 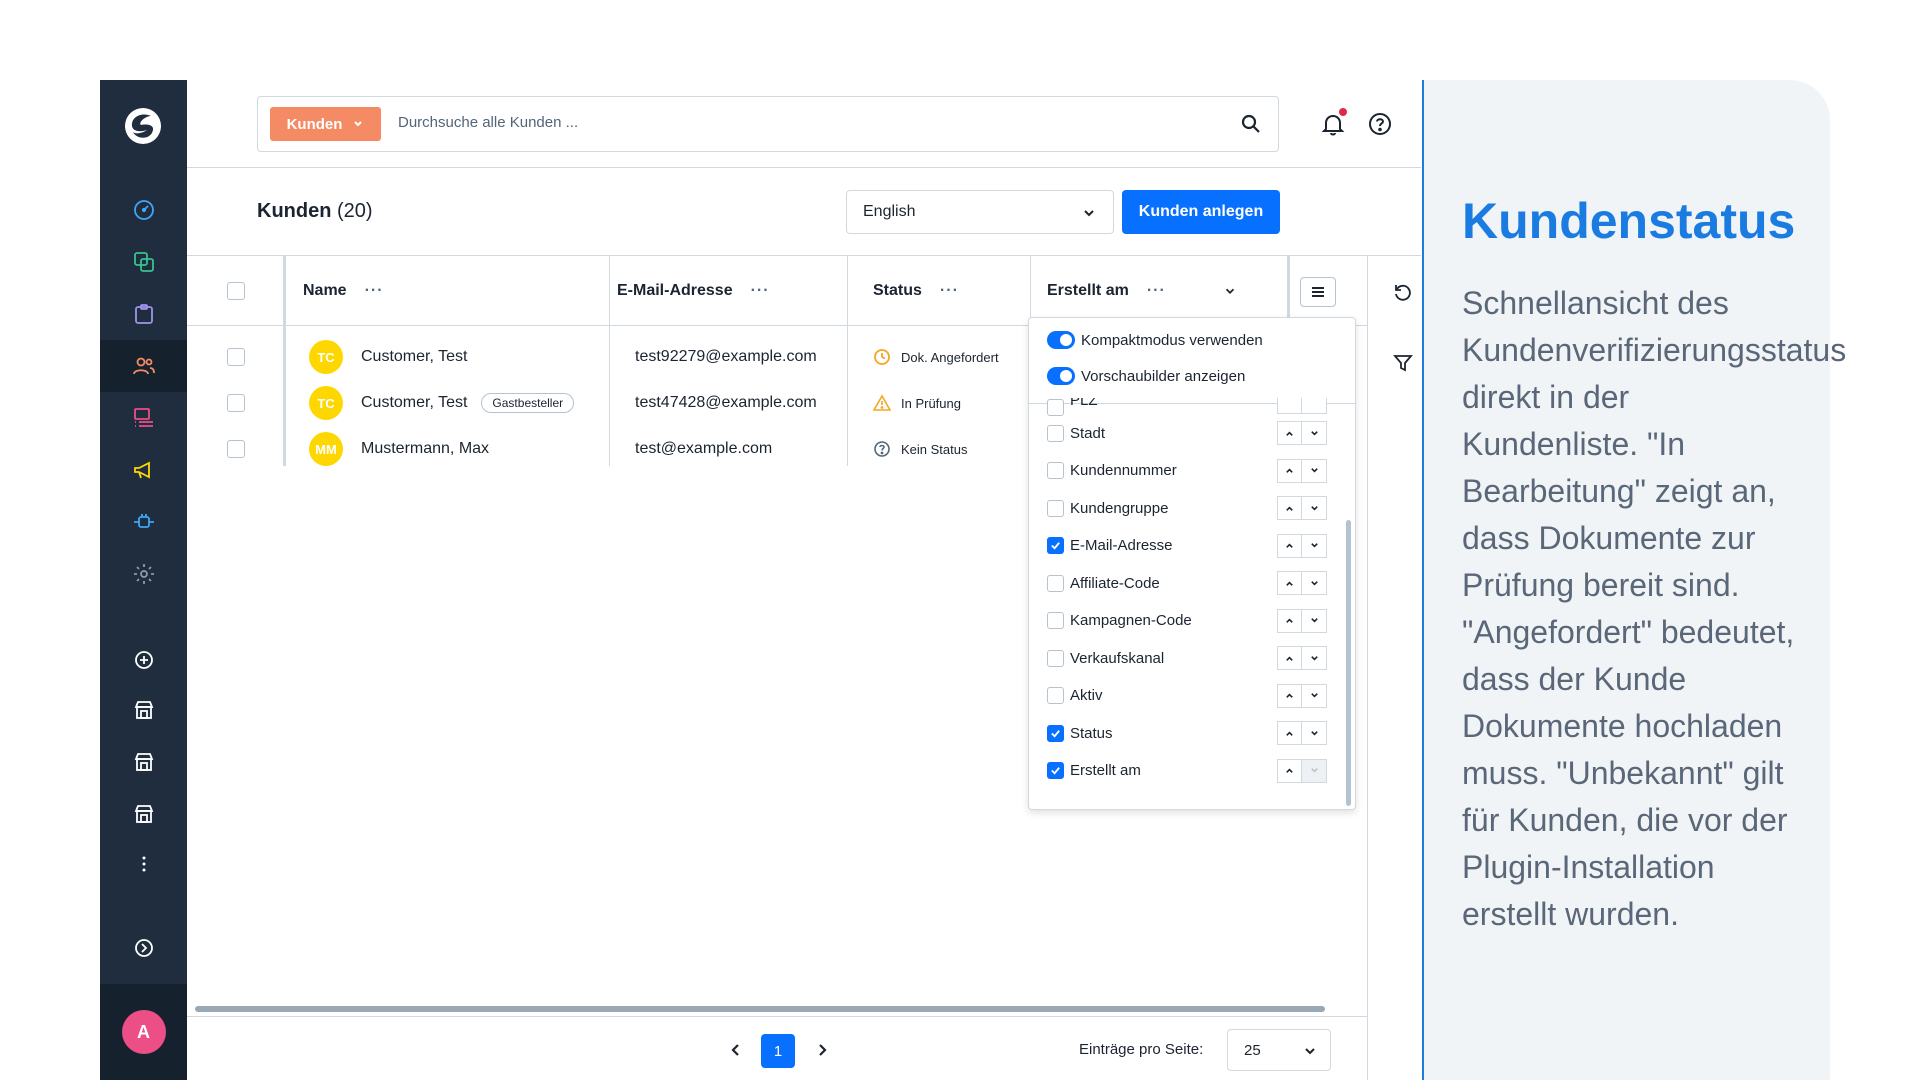 What do you see at coordinates (1187, 733) in the screenshot?
I see `column-option: Status` at bounding box center [1187, 733].